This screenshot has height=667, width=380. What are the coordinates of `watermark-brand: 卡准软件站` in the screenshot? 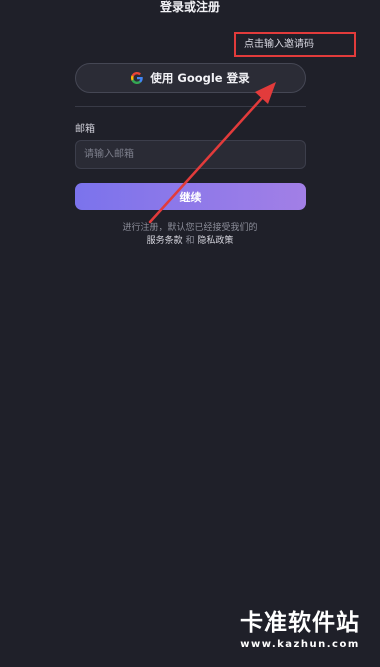 It's located at (300, 623).